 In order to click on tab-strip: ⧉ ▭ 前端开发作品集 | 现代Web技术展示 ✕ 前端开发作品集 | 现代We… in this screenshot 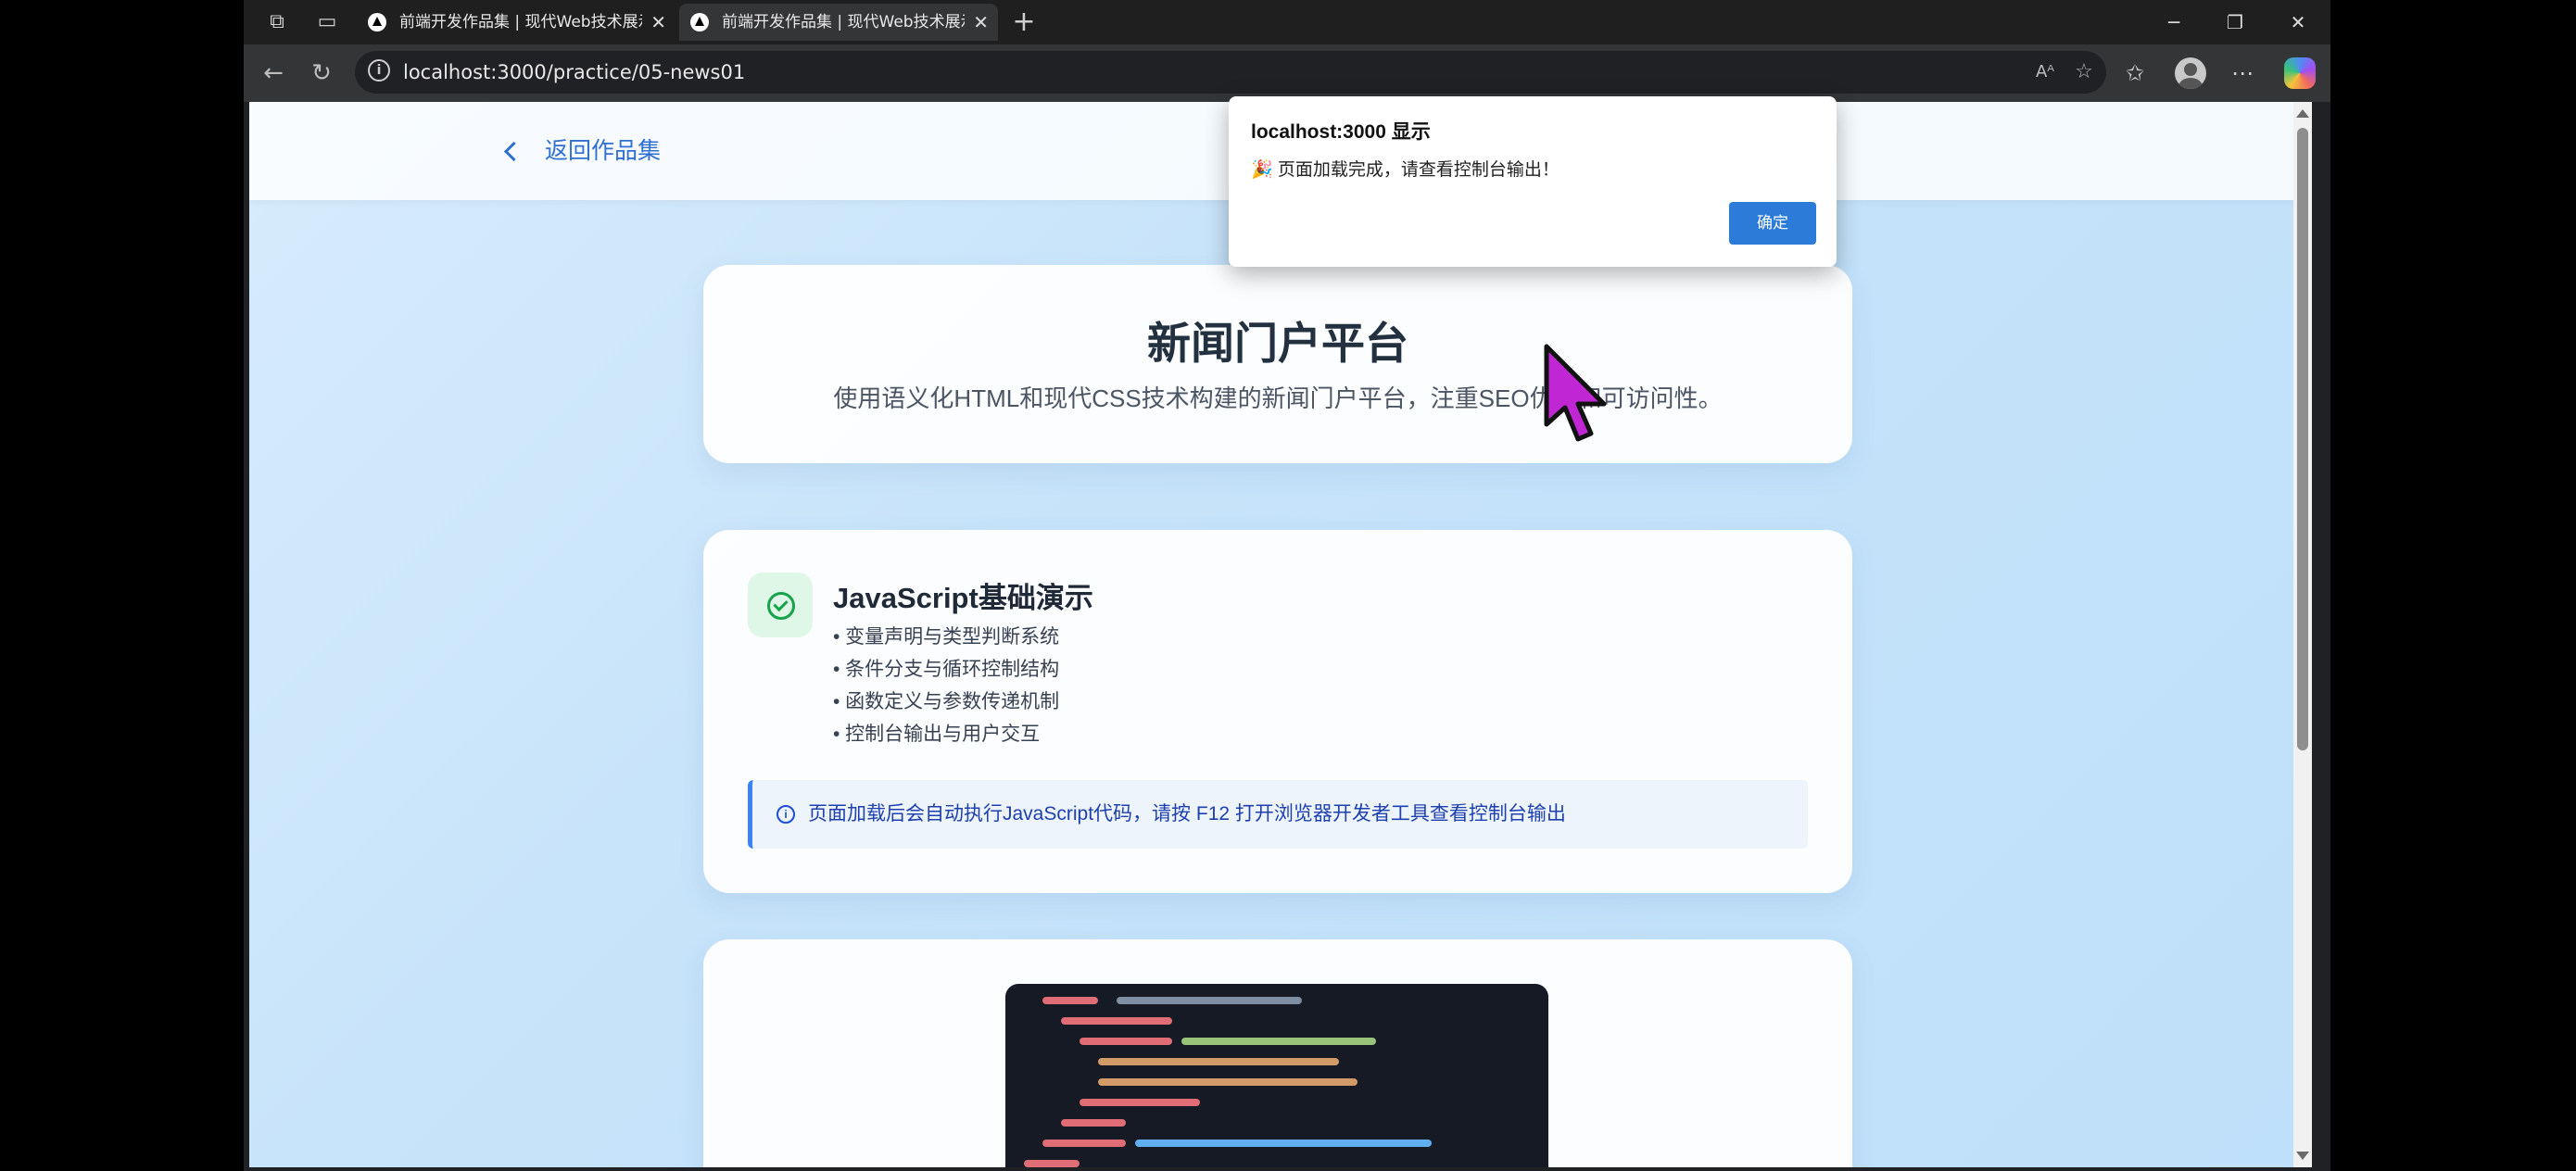, I will do `click(1287, 22)`.